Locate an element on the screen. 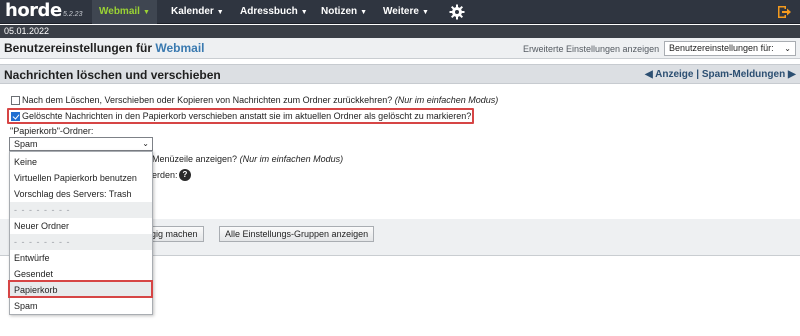  preferences-group-select-value: Benutzereinstellungen für: is located at coordinates (721, 48).